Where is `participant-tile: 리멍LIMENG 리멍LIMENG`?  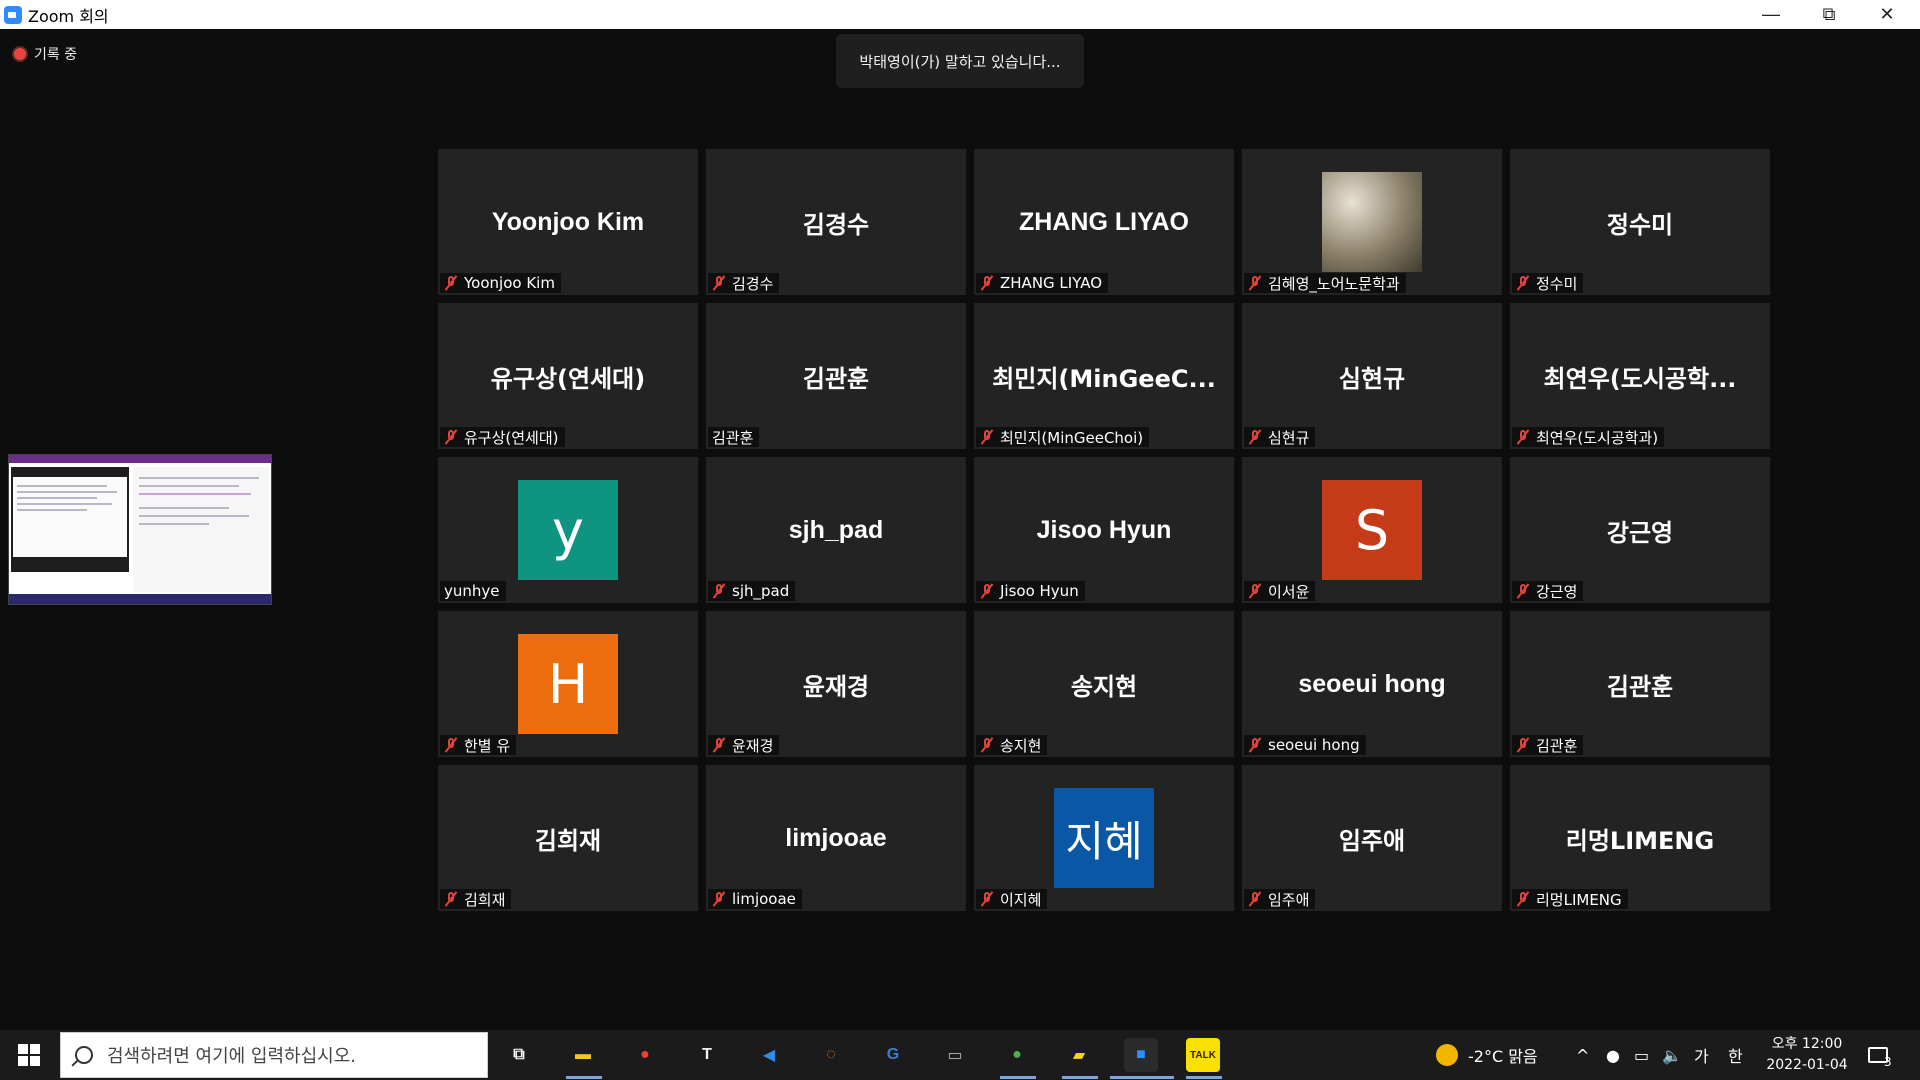
participant-tile: 리멍LIMENG 리멍LIMENG is located at coordinates (1640, 838).